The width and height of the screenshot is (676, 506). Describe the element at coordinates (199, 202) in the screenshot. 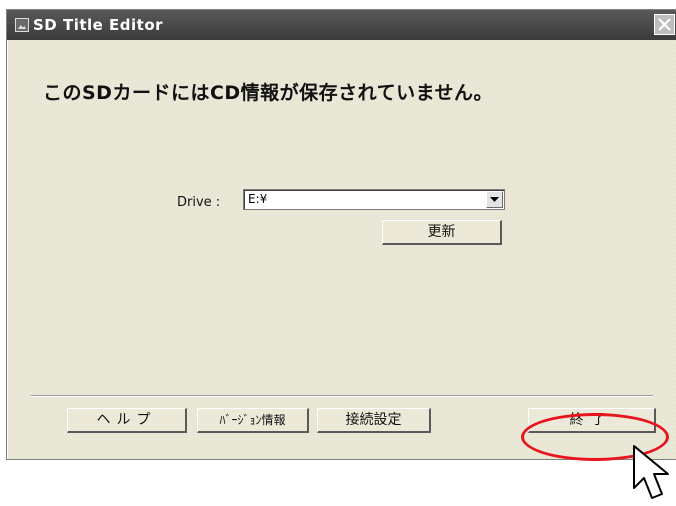

I see `drive-label: Drive :` at that location.